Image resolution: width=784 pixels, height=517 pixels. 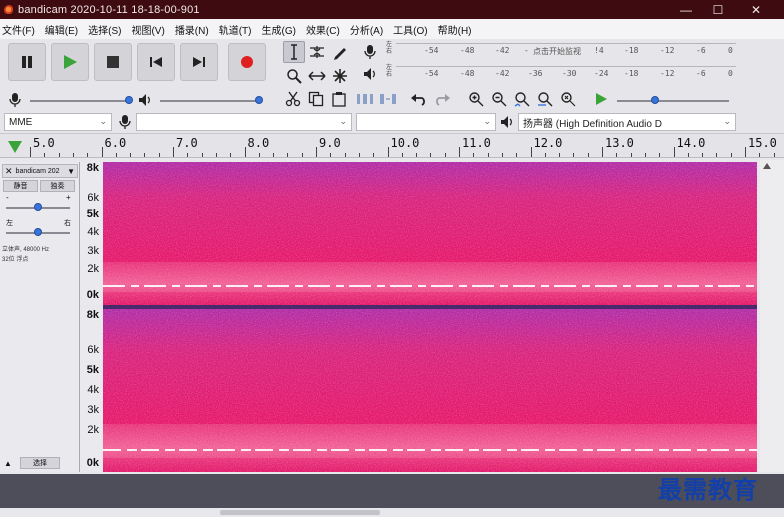 What do you see at coordinates (340, 52) in the screenshot?
I see `draw-tool` at bounding box center [340, 52].